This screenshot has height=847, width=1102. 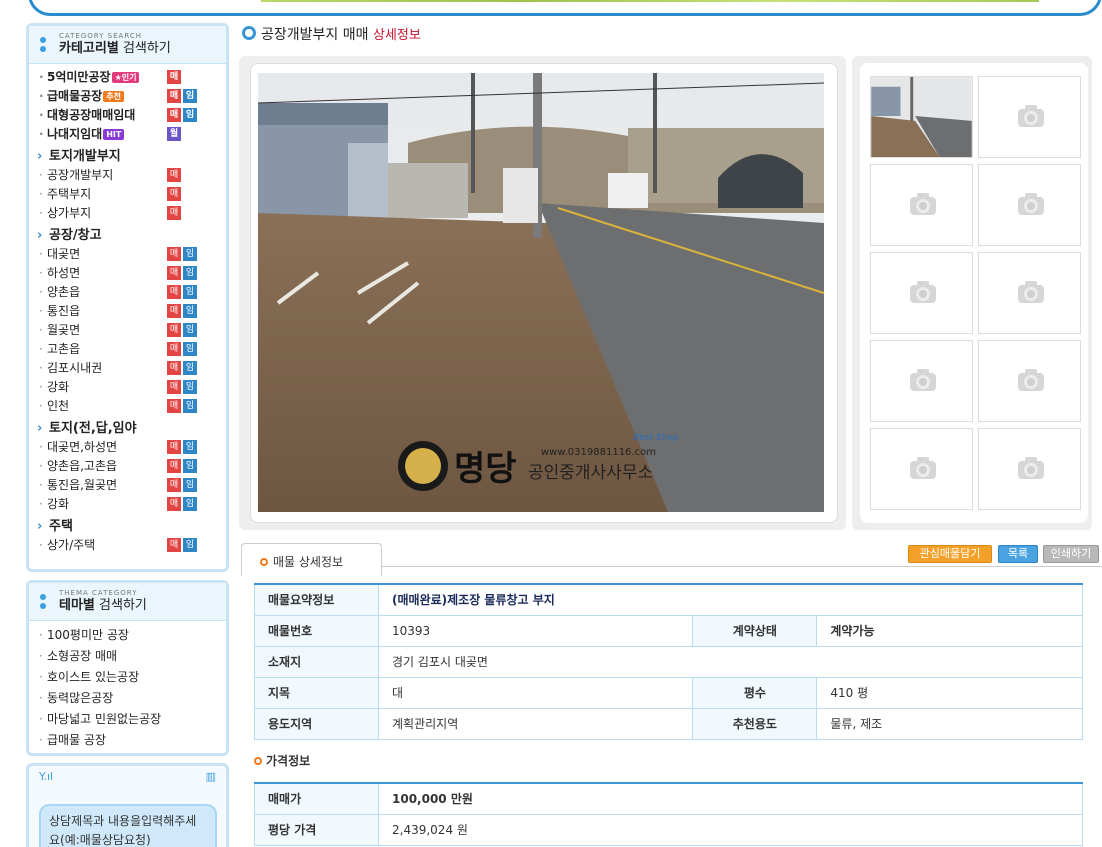 I want to click on category-item: 통진읍 매임, so click(x=127, y=311).